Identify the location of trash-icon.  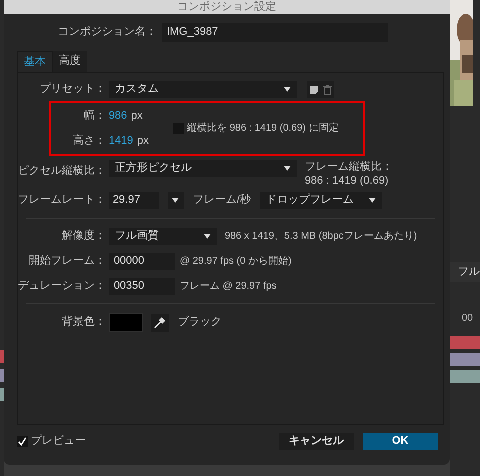
(327, 89).